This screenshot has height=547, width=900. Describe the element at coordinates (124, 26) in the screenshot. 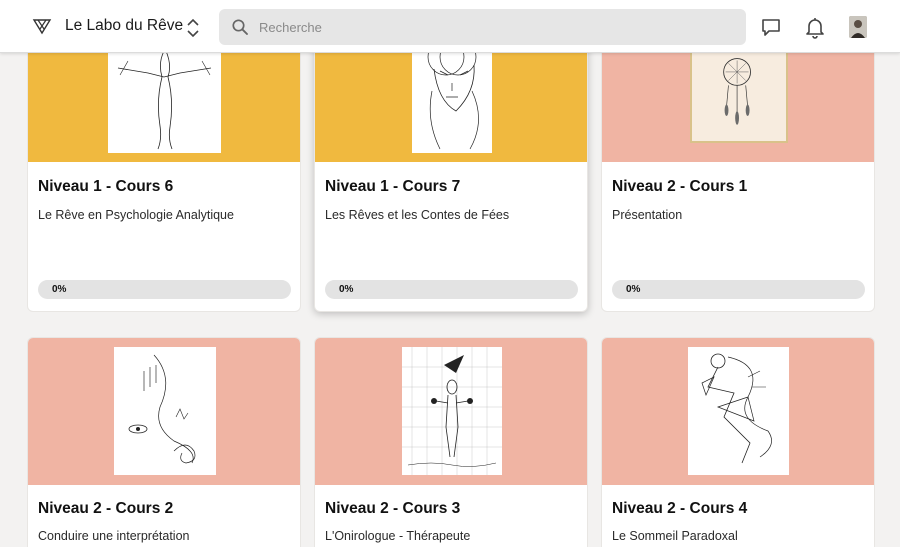

I see `site-title: Le Labo du Rêve` at that location.